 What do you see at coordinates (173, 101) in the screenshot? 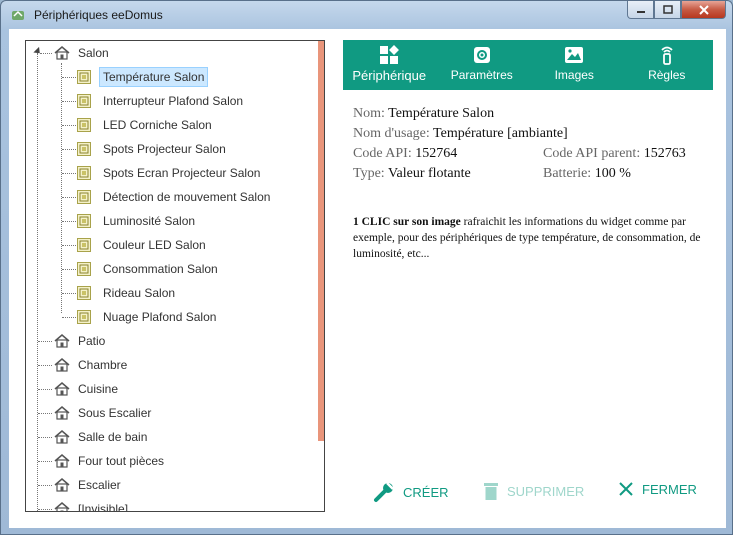
I see `tree-node-label: Interrupteur Plafond Salon` at bounding box center [173, 101].